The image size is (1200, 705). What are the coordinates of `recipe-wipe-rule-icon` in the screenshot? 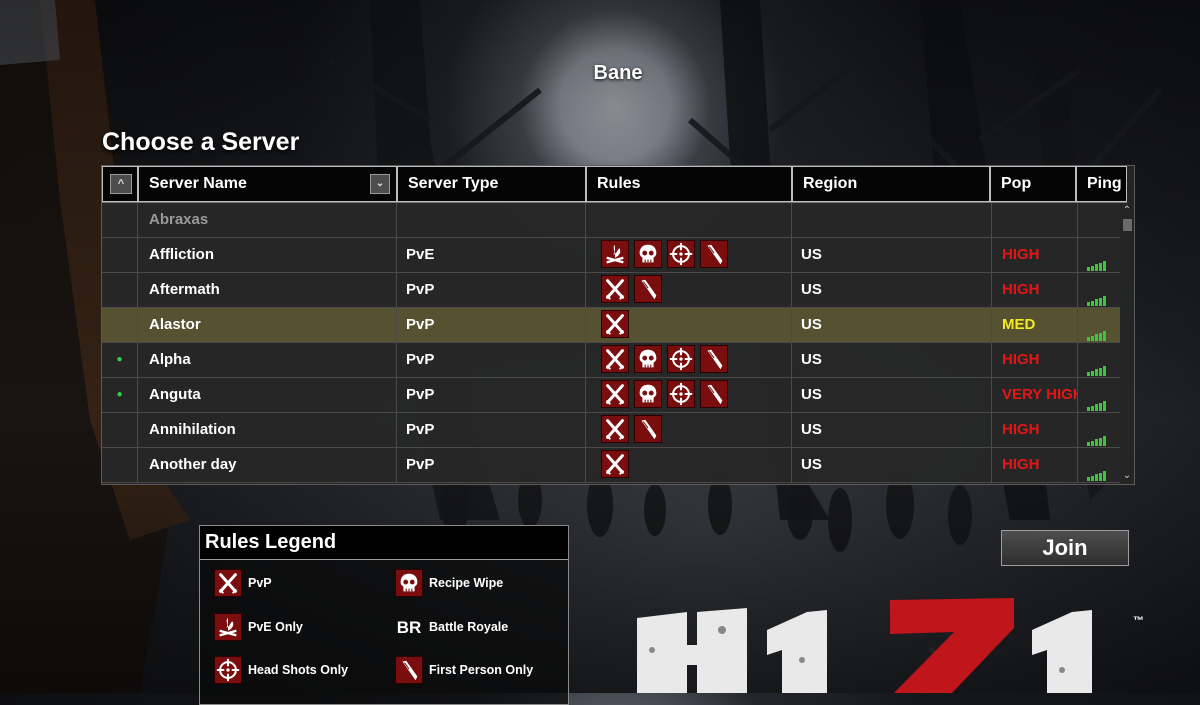 It's located at (409, 582).